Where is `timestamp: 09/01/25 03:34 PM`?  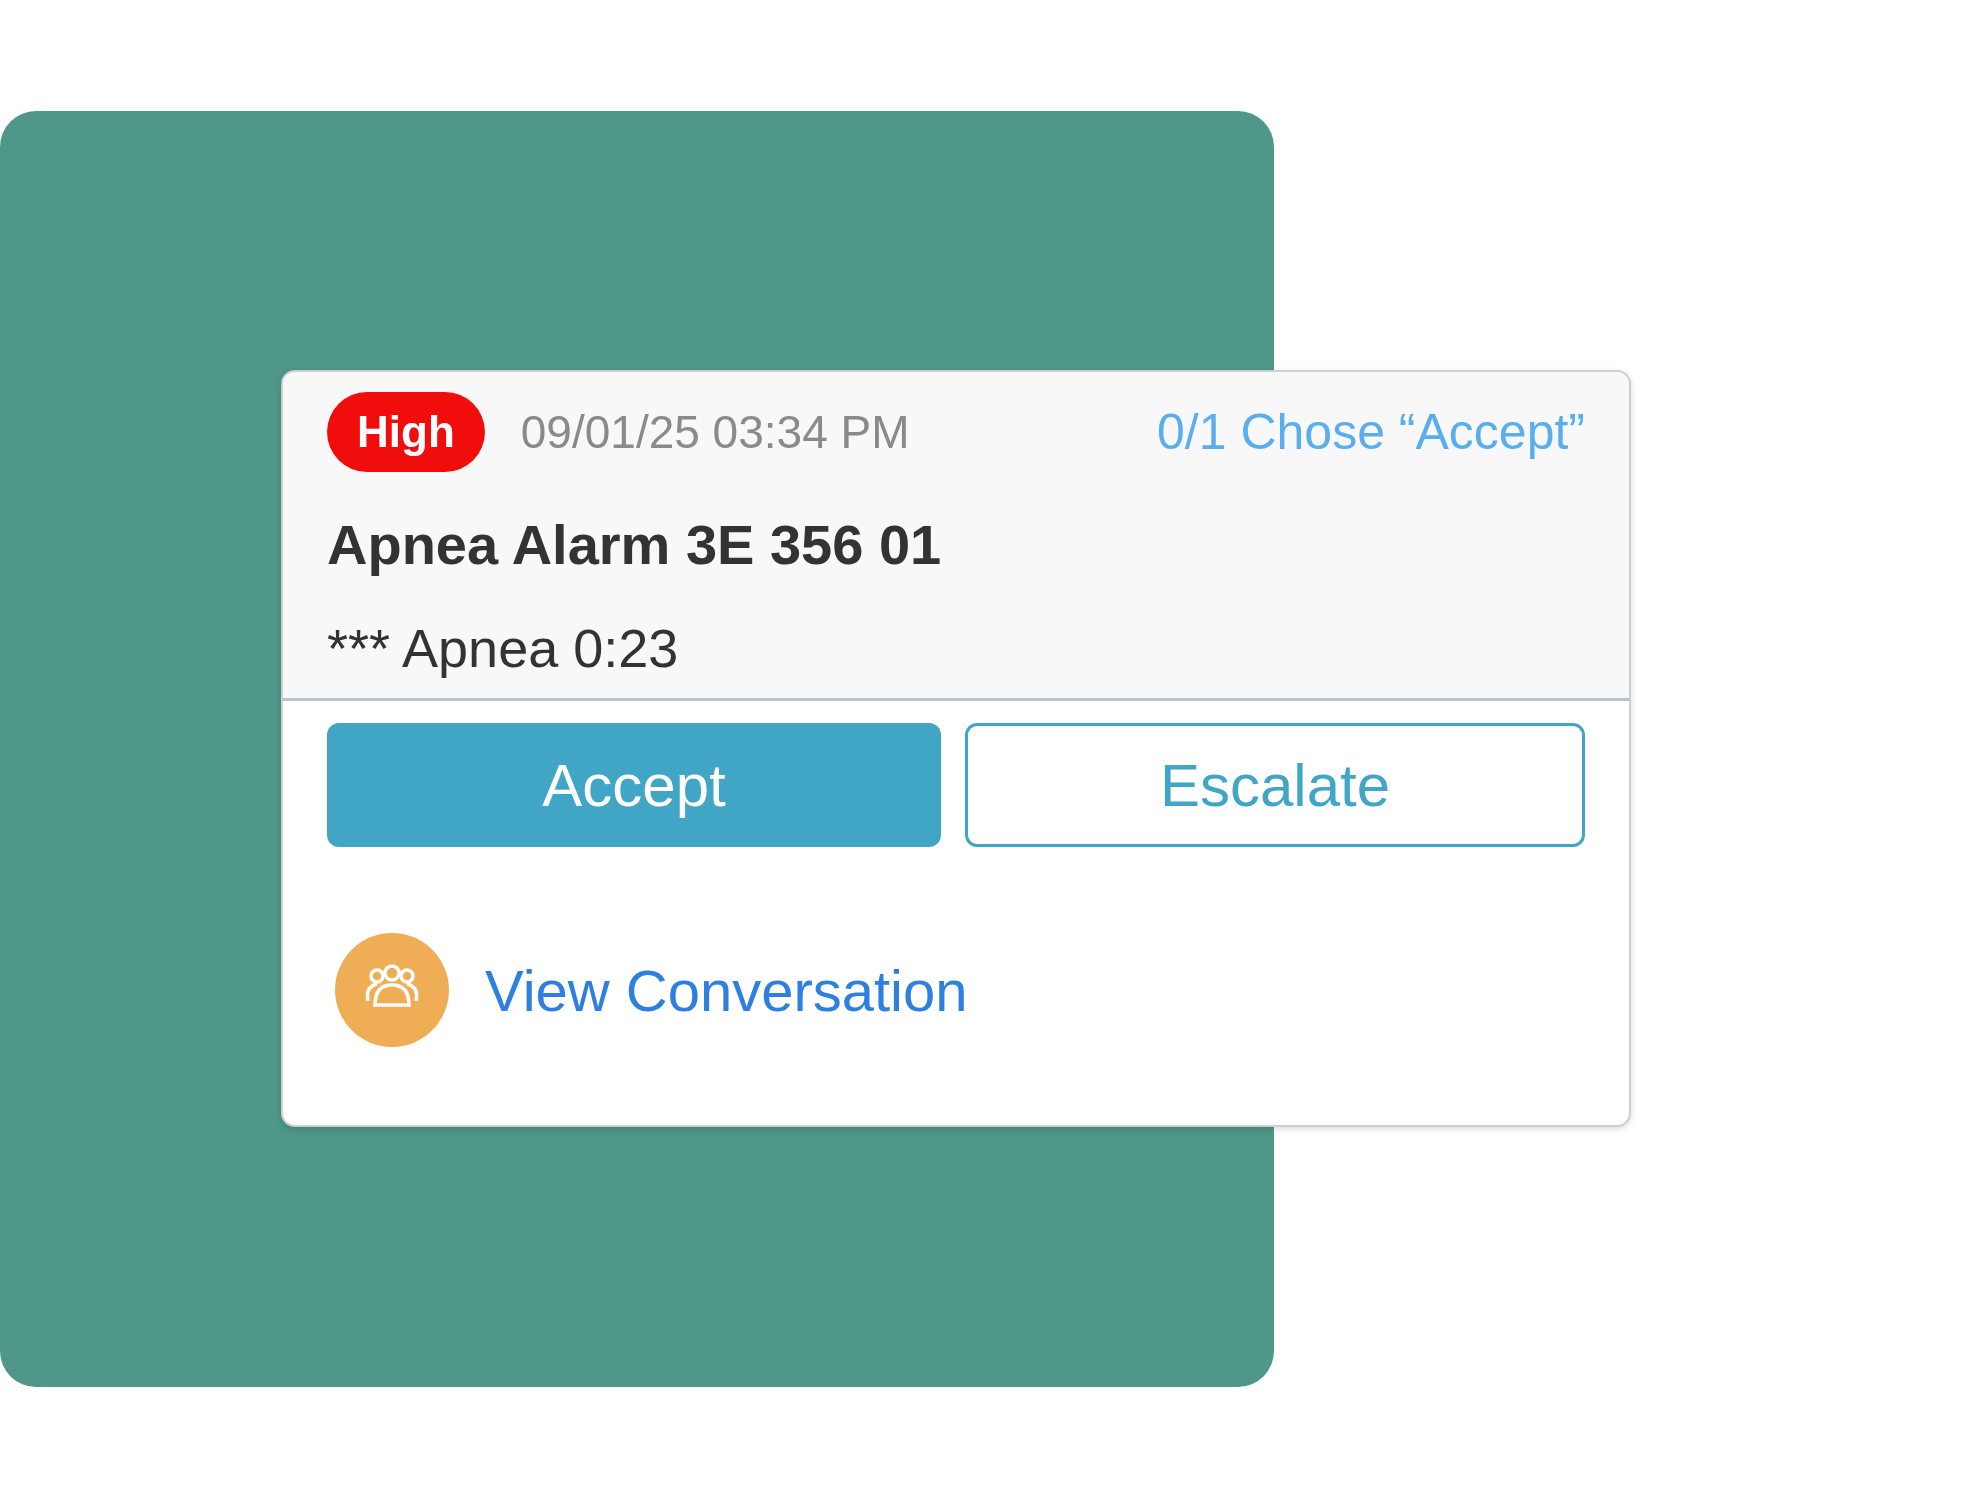 timestamp: 09/01/25 03:34 PM is located at coordinates (715, 432).